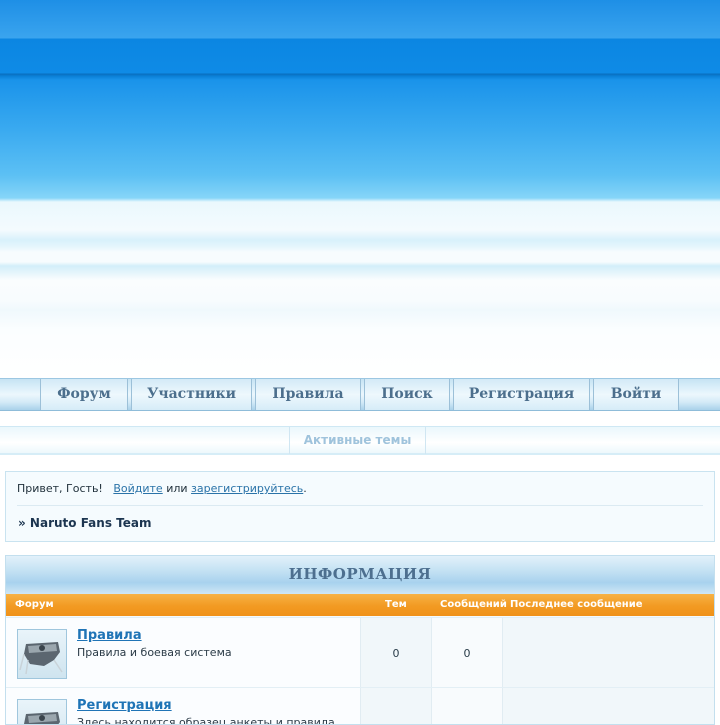  I want to click on active-topics-link: Активные темы, so click(357, 440).